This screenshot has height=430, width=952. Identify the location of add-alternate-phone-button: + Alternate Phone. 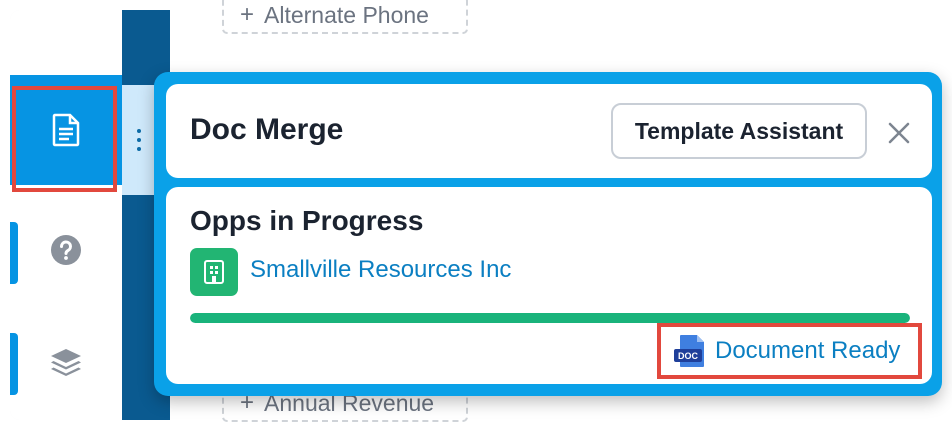
(345, 17).